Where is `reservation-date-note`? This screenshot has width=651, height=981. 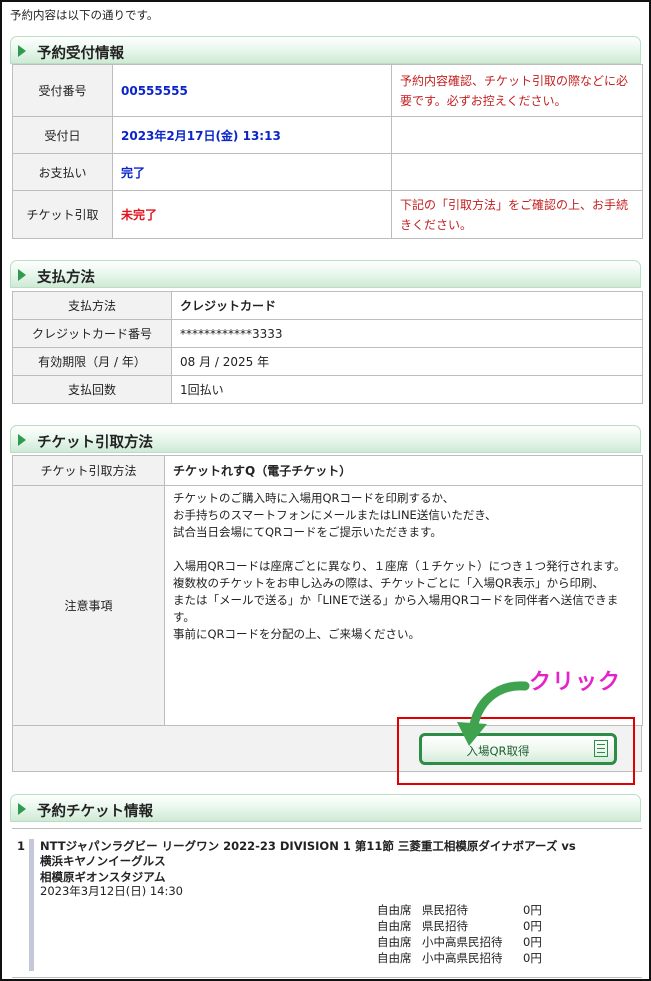 reservation-date-note is located at coordinates (517, 135).